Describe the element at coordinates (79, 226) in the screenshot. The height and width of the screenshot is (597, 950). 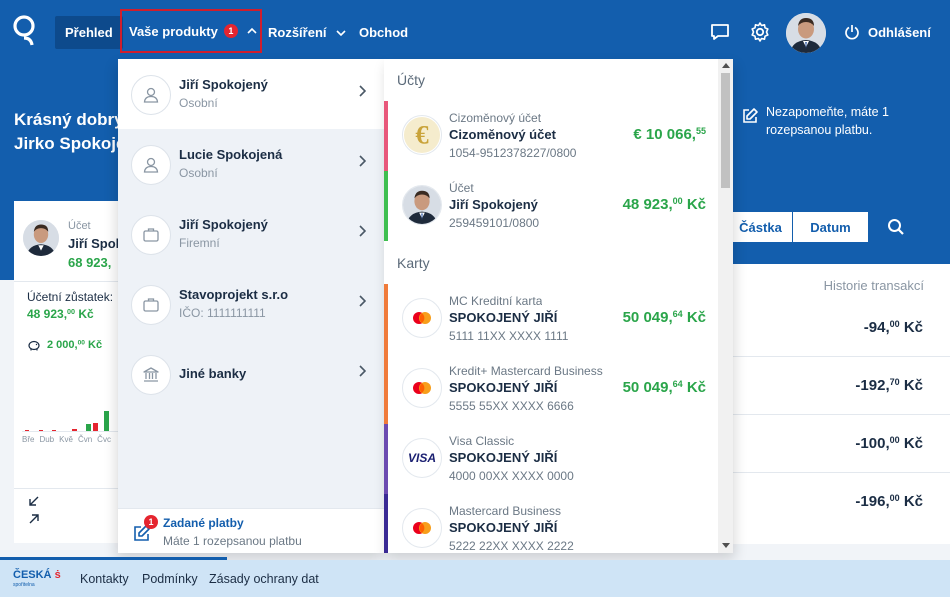
I see `account-type: Účet` at that location.